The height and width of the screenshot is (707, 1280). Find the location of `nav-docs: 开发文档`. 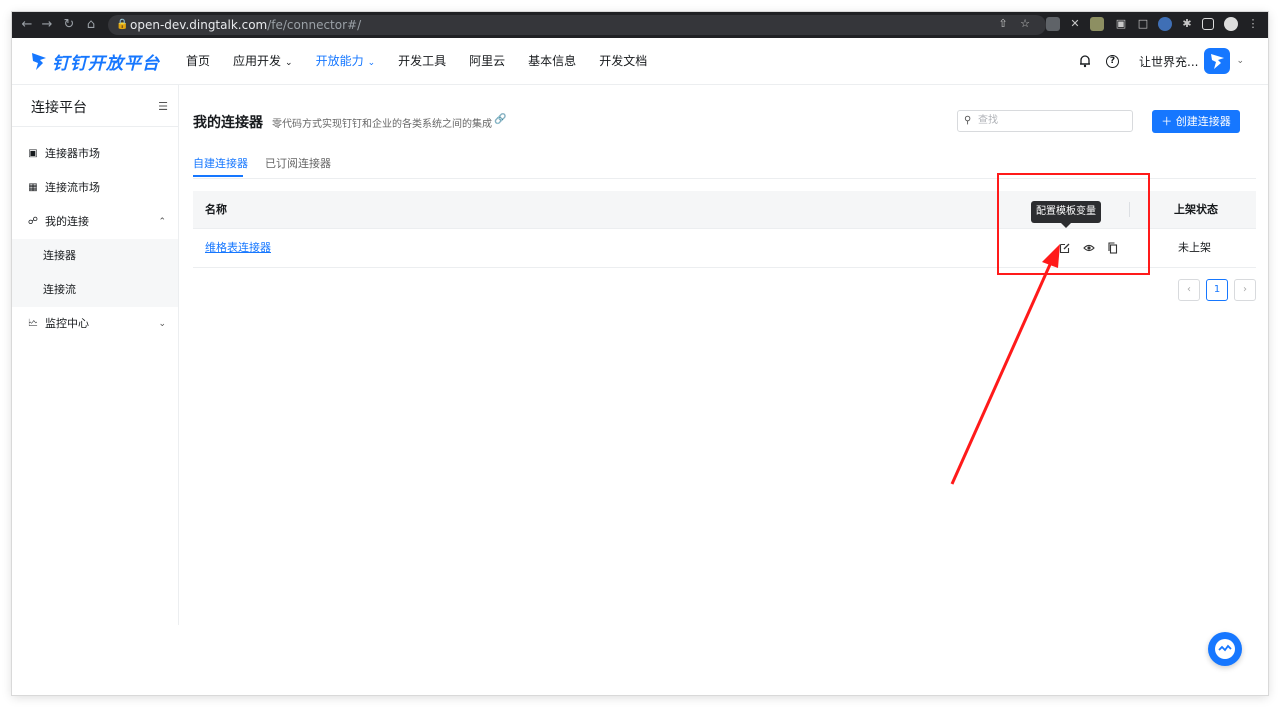

nav-docs: 开发文档 is located at coordinates (623, 61).